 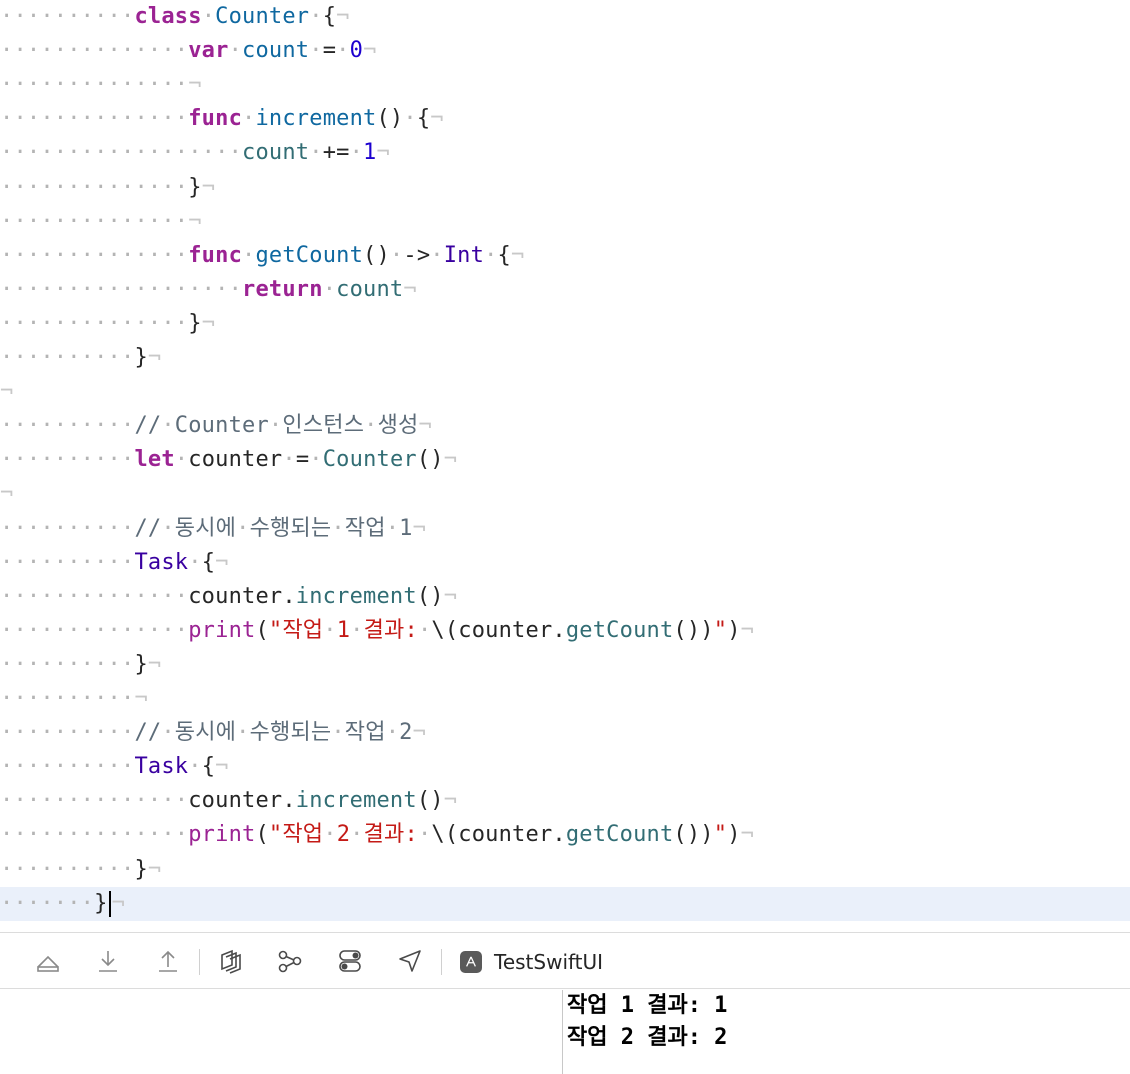 What do you see at coordinates (410, 961) in the screenshot?
I see `simulate-location-button` at bounding box center [410, 961].